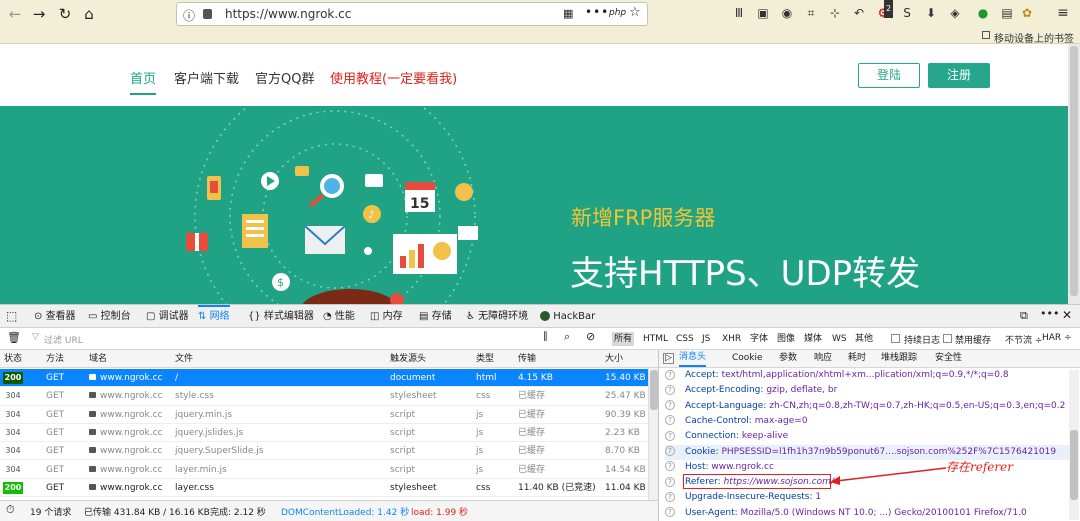 Image resolution: width=1080 pixels, height=521 pixels. I want to click on screenshot-icon: ⌗, so click(811, 13).